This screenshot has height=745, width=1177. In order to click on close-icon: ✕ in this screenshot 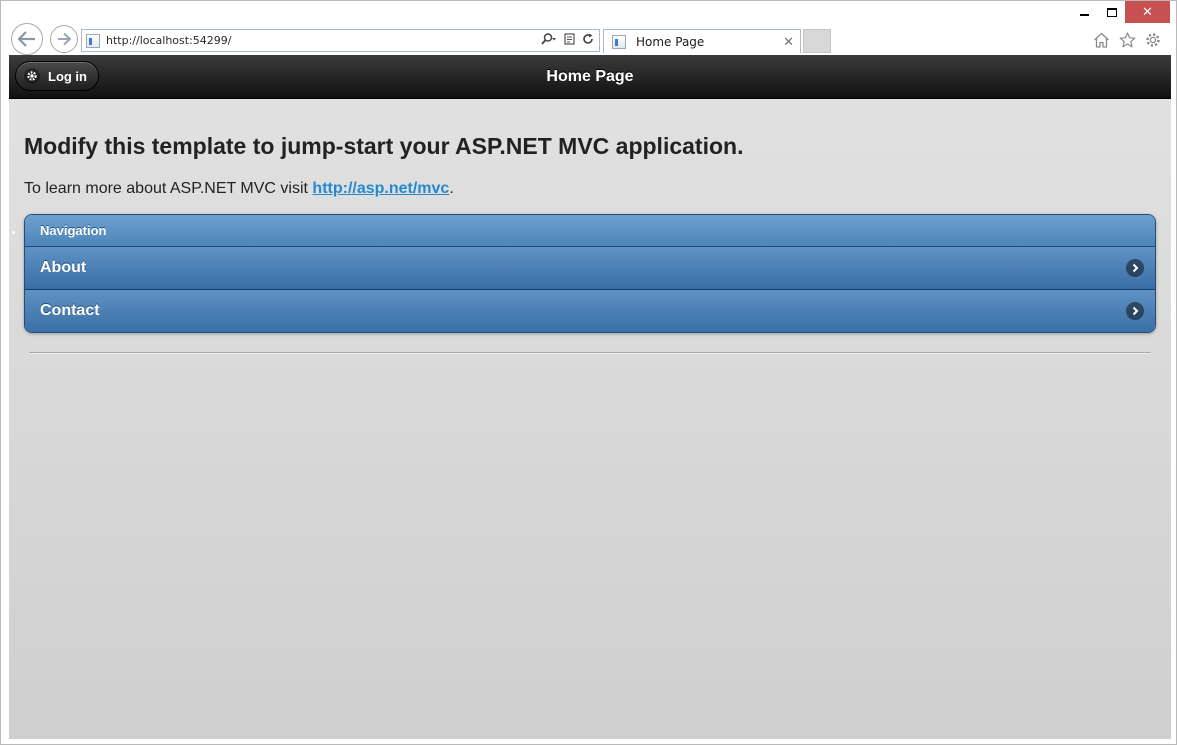, I will do `click(1147, 12)`.